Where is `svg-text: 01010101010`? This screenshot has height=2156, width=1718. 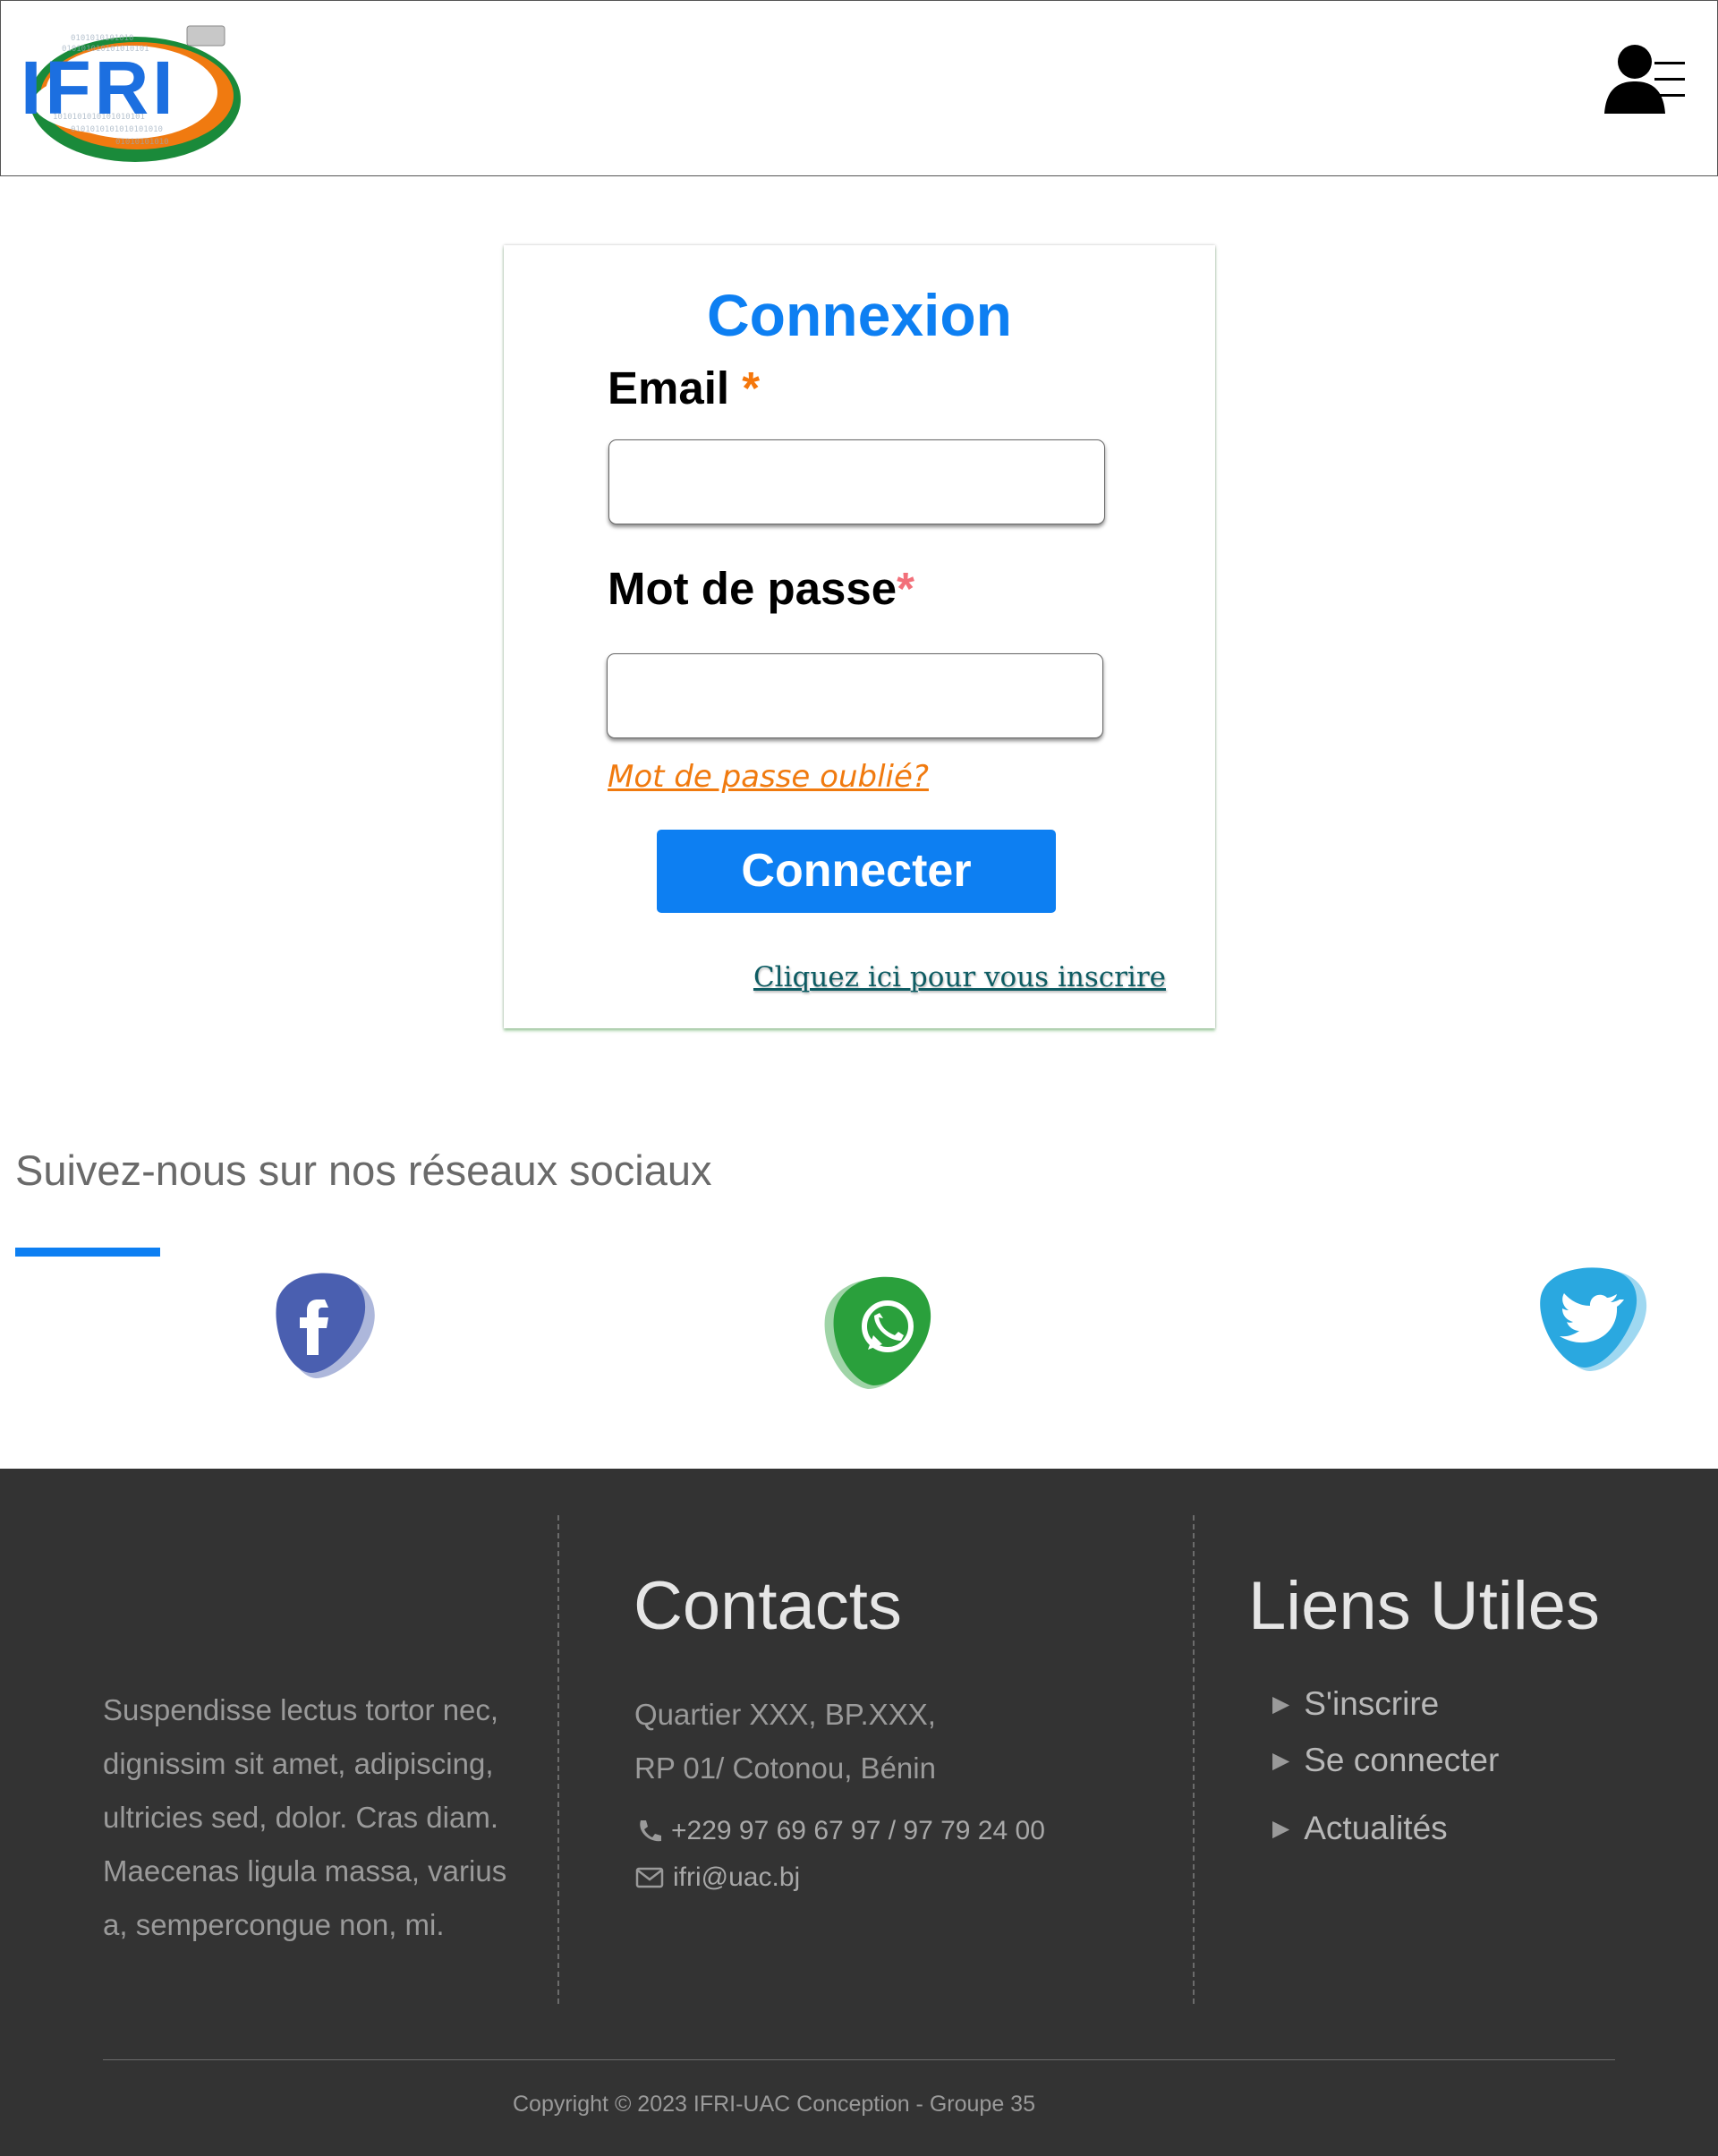 svg-text: 01010101010 is located at coordinates (142, 142).